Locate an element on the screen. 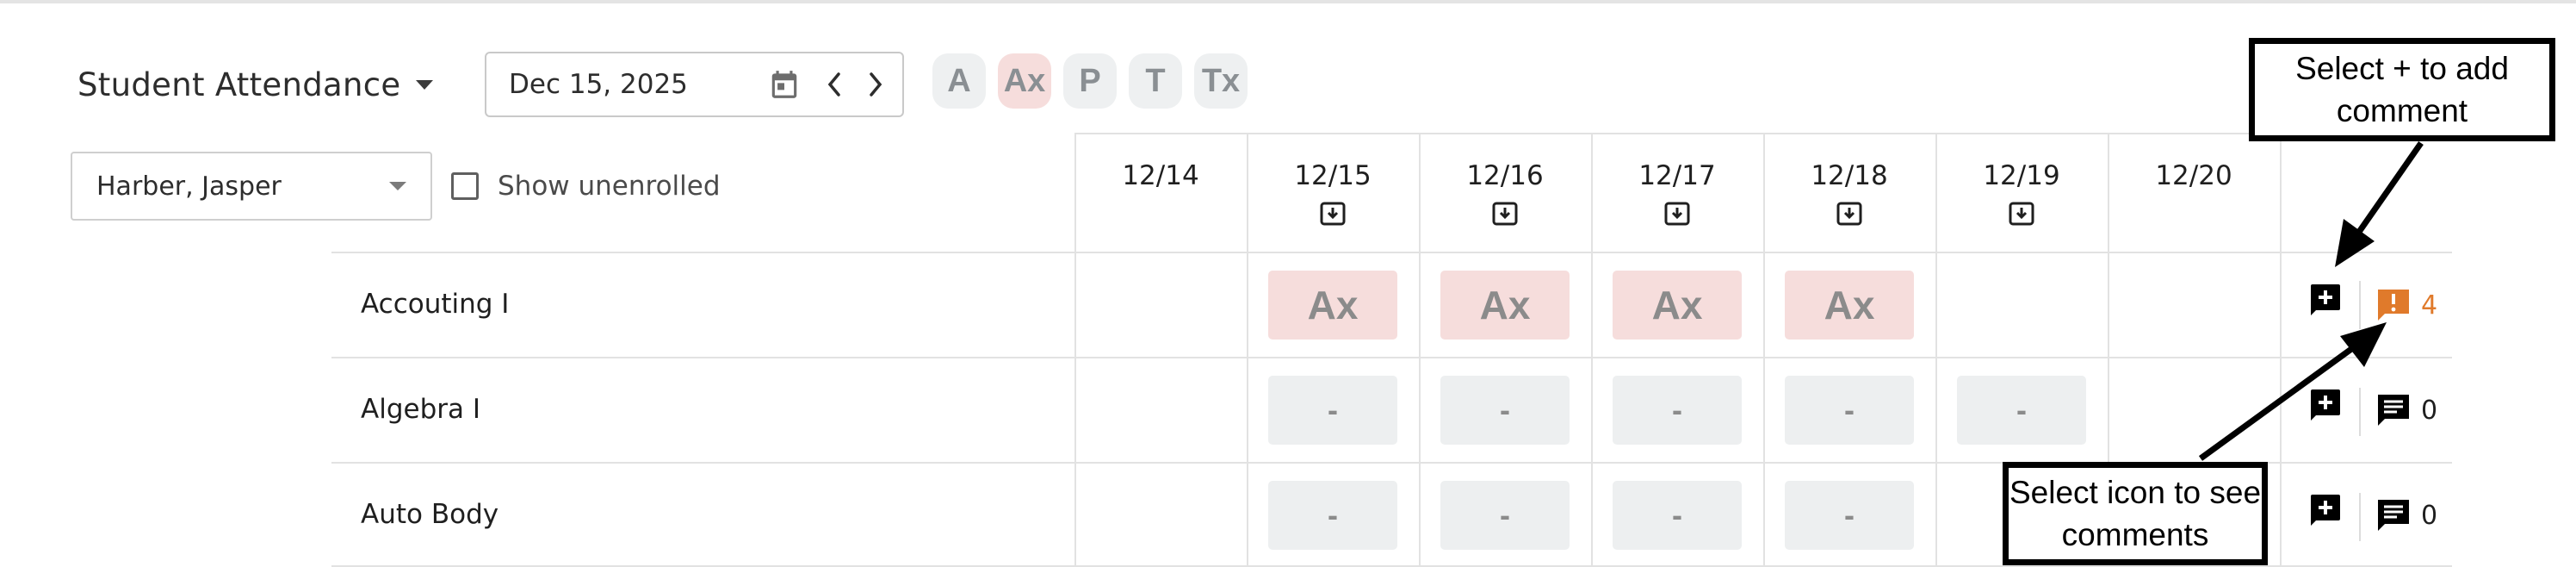  date-picker: Dec 15, 2025 is located at coordinates (695, 84).